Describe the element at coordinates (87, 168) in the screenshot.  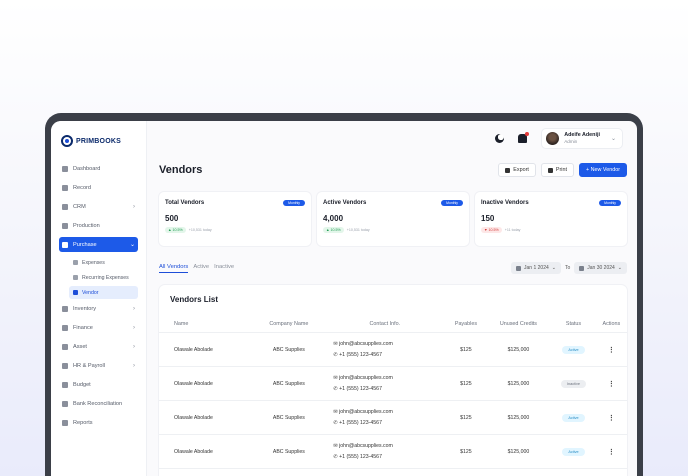
I see `sidebar-item-label: Dashboard` at that location.